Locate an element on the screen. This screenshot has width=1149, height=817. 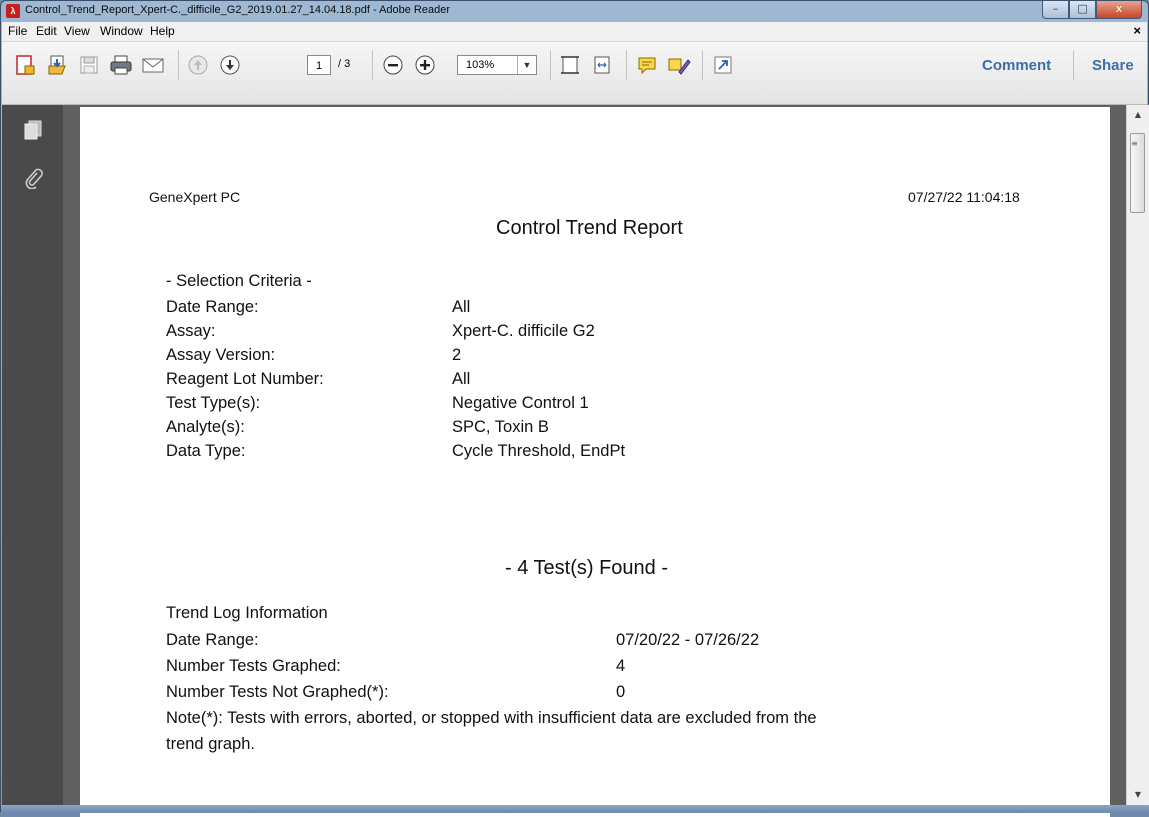
minimize-button: – is located at coordinates (1055, 10).